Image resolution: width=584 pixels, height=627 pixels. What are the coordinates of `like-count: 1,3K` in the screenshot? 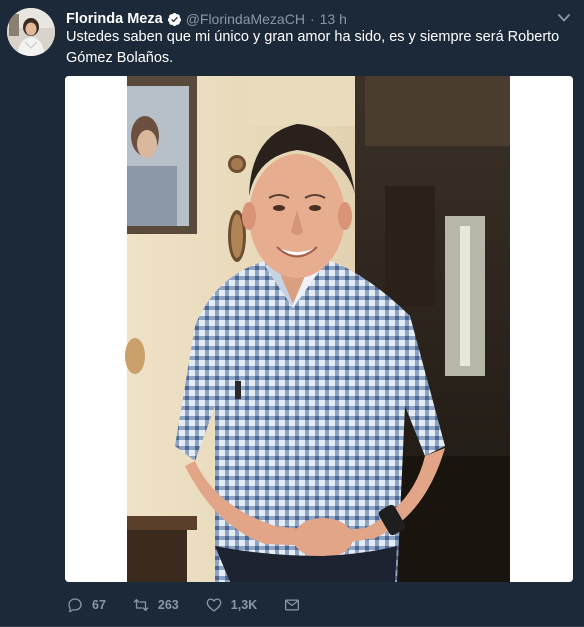 It's located at (244, 605).